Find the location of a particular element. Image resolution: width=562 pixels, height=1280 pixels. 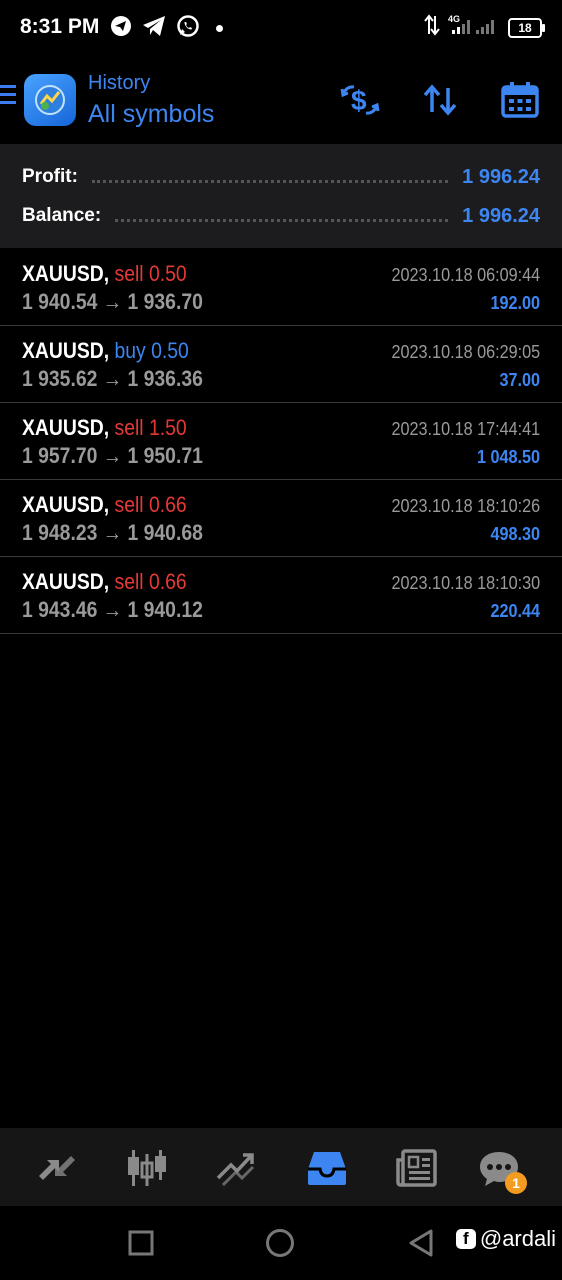

notification-dot-icon is located at coordinates (219, 28).